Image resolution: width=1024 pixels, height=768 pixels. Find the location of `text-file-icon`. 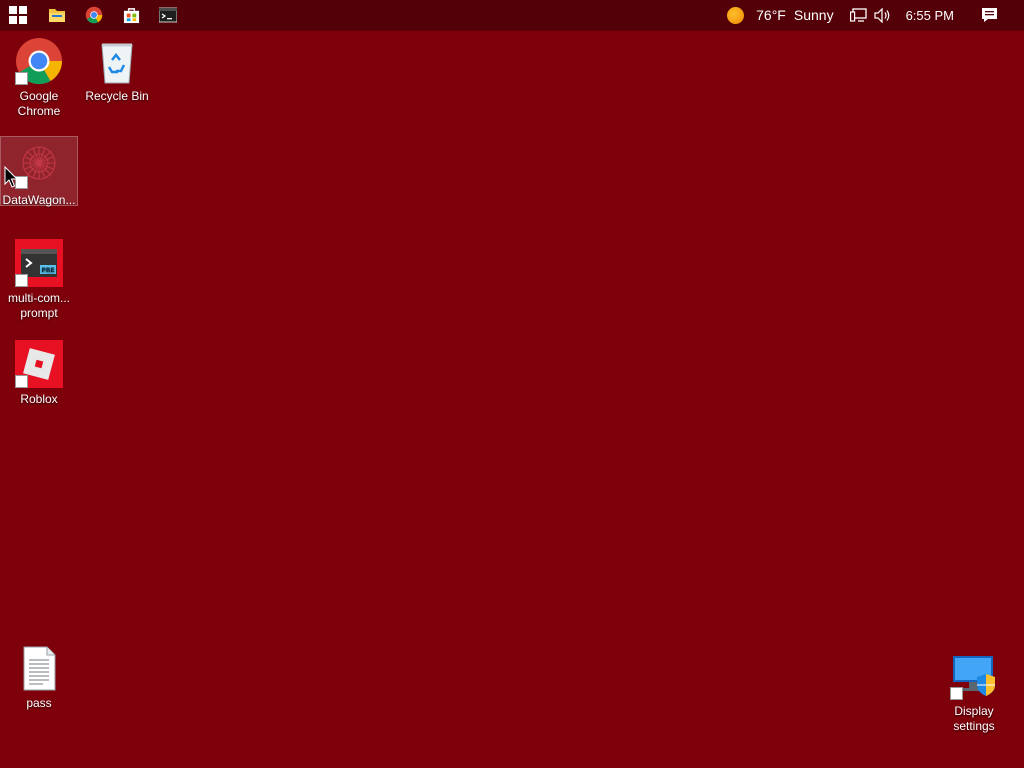

text-file-icon is located at coordinates (39, 668).